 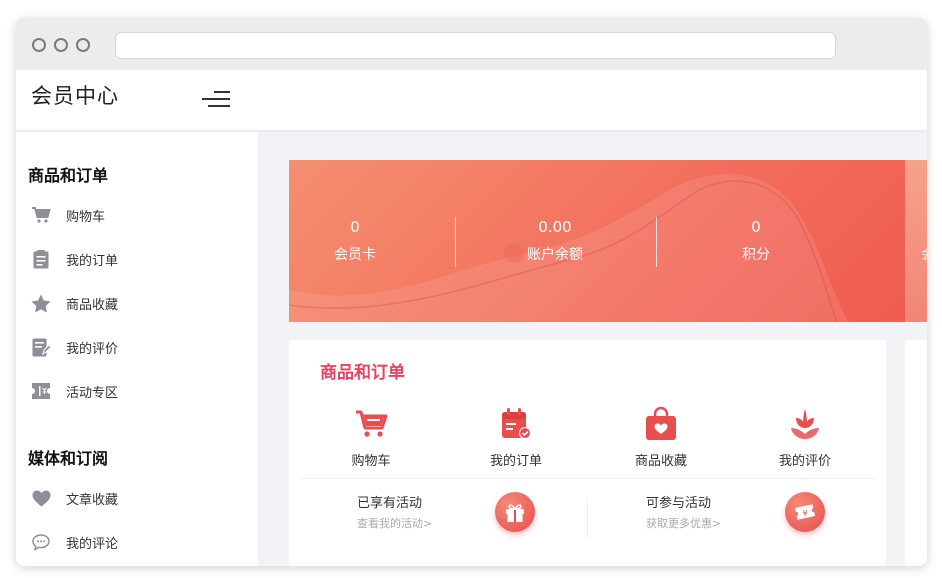 I want to click on promo-title: 已享有活动, so click(x=390, y=503).